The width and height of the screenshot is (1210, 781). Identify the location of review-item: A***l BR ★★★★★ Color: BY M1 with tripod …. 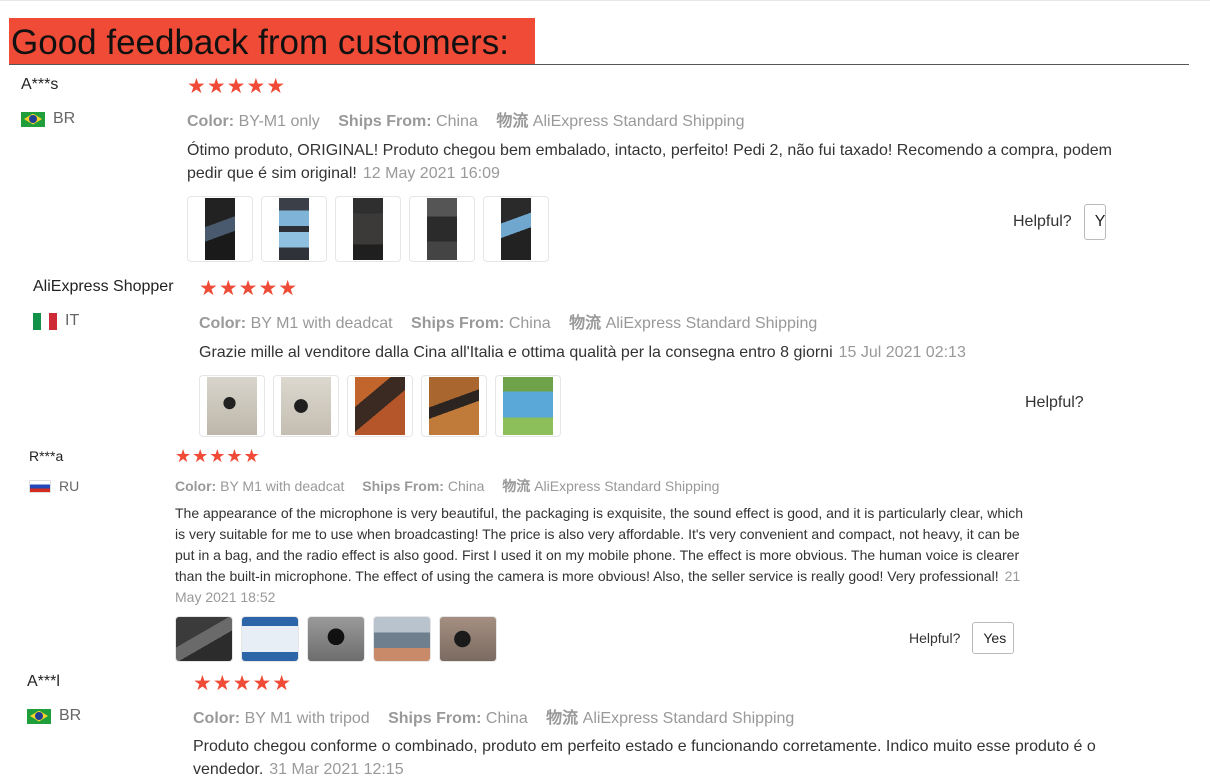
(582, 725).